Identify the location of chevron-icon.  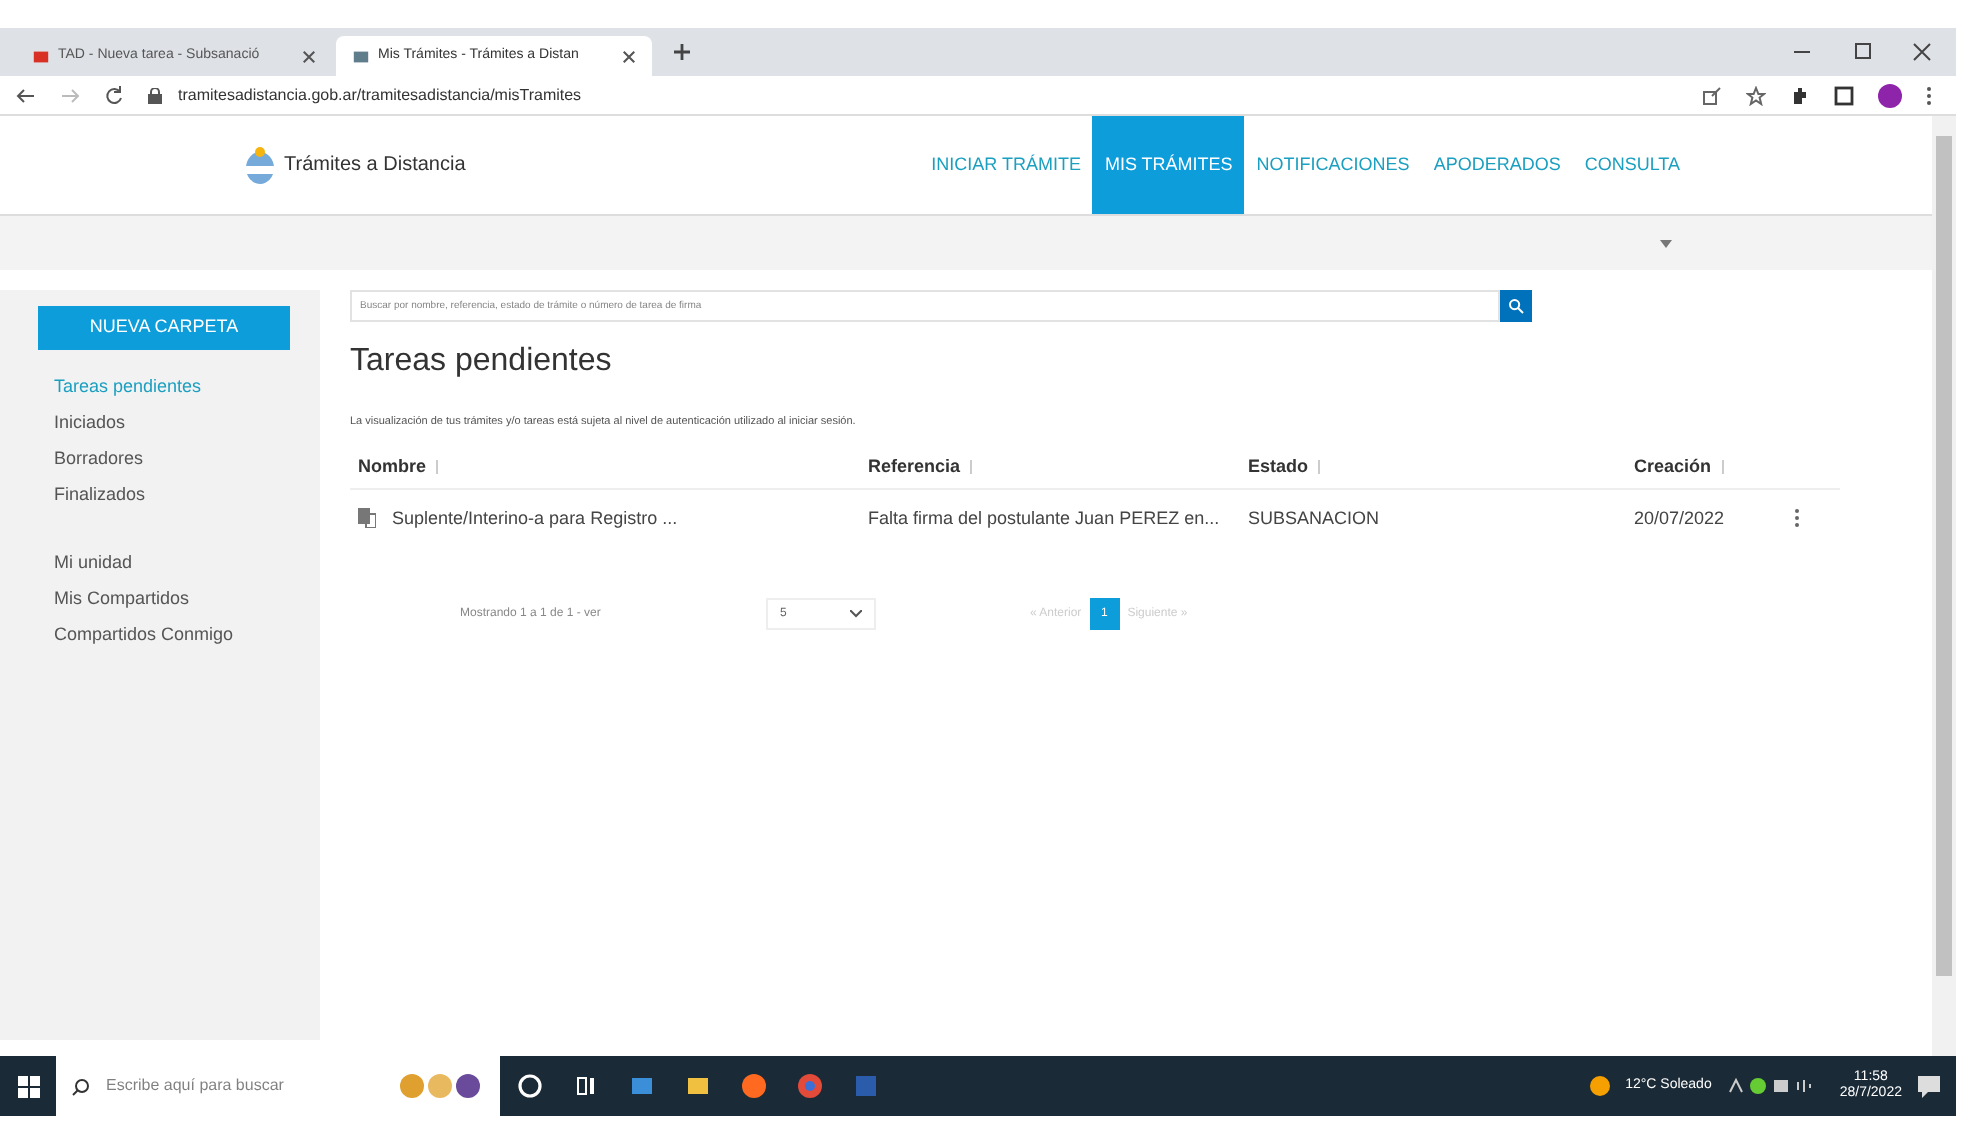
(856, 614).